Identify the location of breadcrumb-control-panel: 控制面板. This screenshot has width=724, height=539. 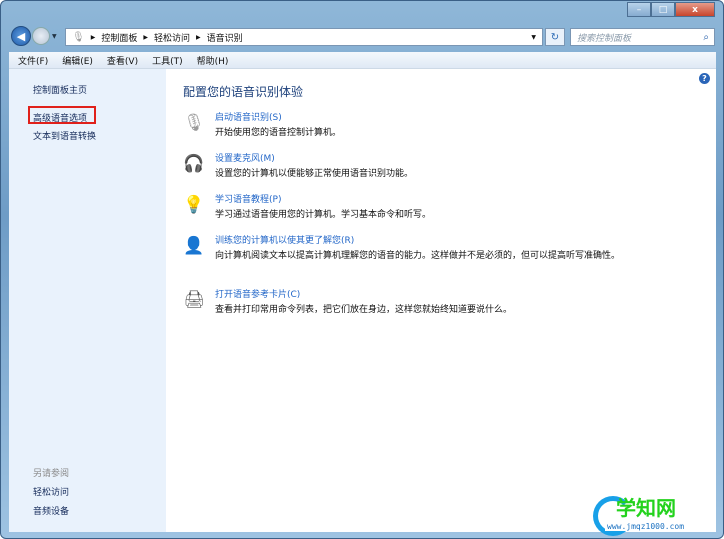
(119, 37).